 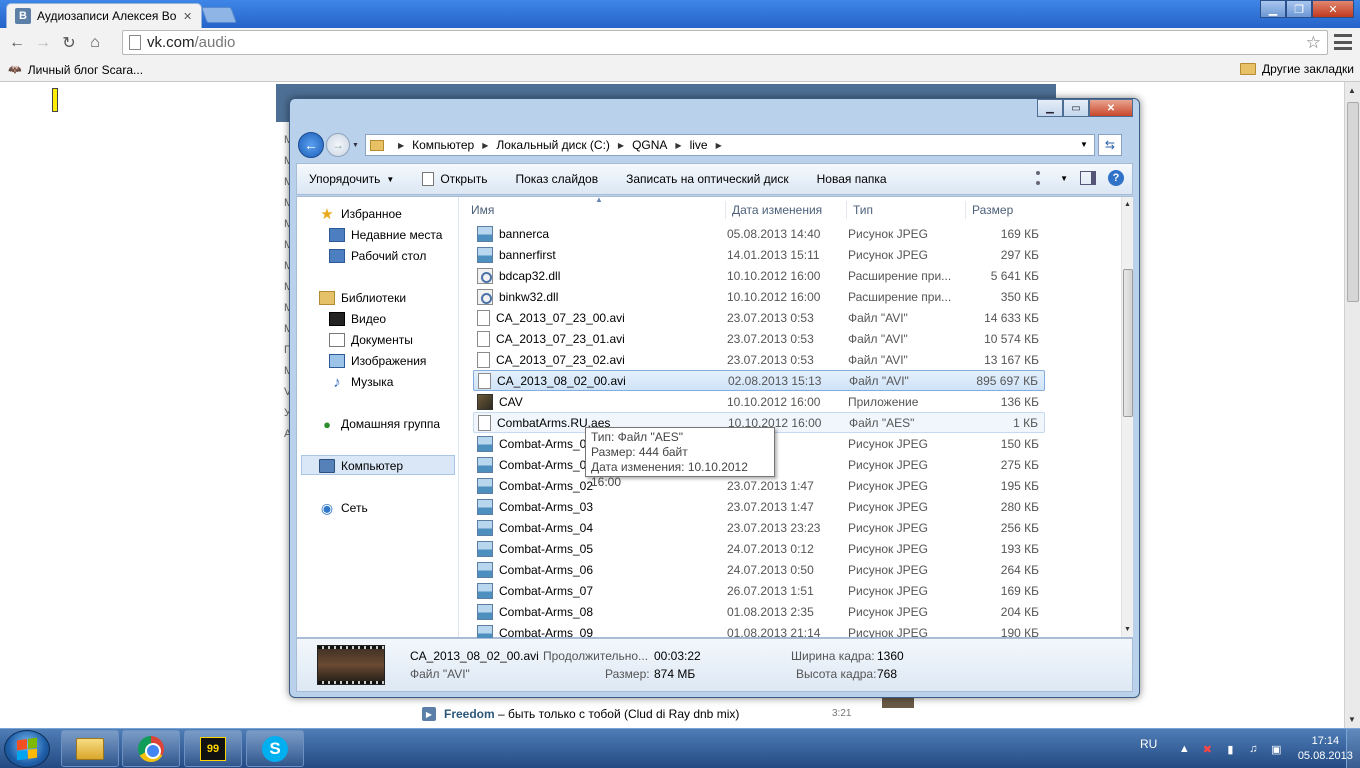 What do you see at coordinates (1184, 749) in the screenshot?
I see `tray-arrow-icon: ▲` at bounding box center [1184, 749].